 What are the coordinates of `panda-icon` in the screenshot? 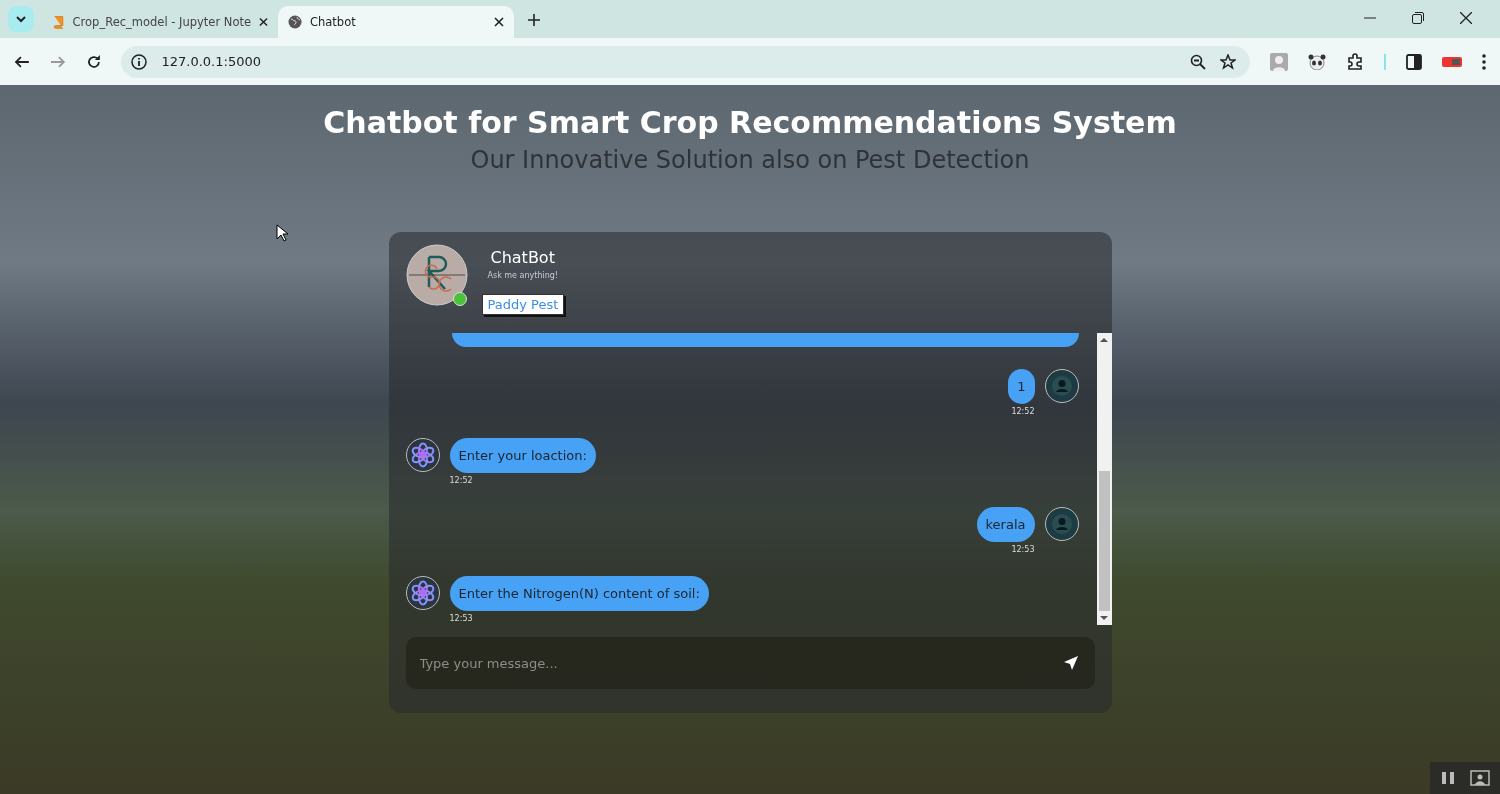 It's located at (1317, 61).